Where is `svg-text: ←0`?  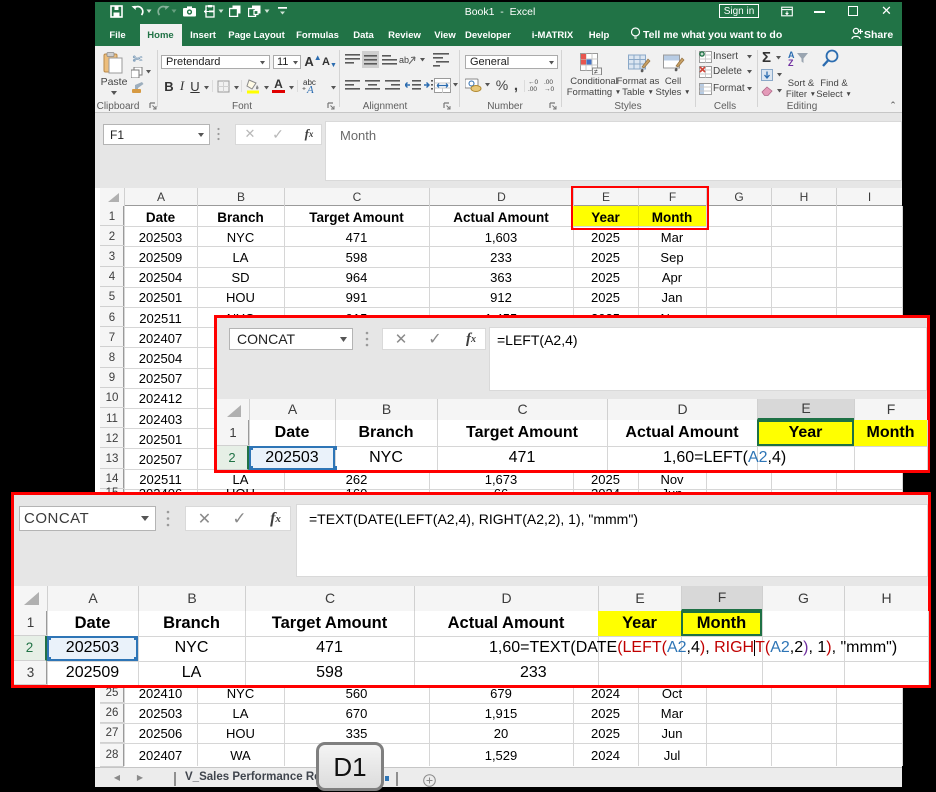
svg-text: ←0 is located at coordinates (533, 82).